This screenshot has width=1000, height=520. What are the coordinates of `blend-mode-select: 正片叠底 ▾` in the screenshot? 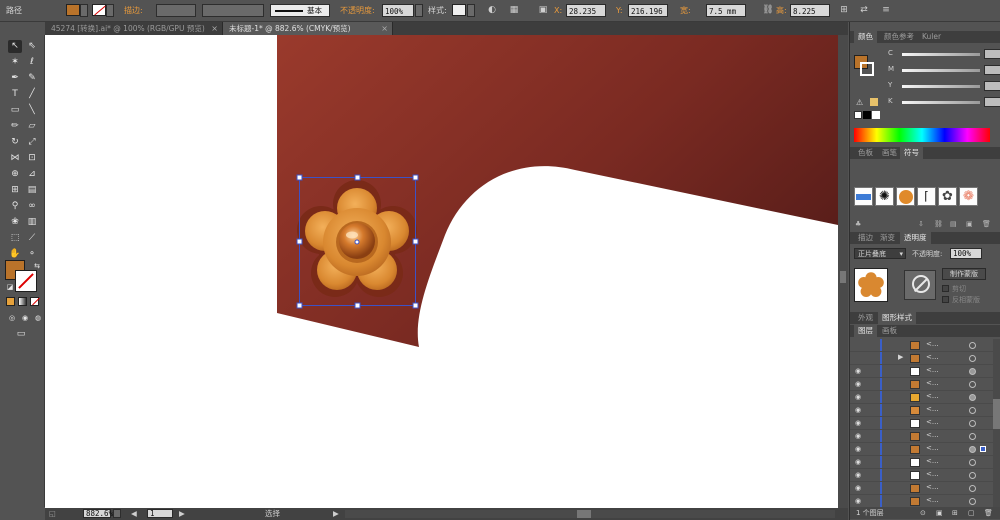 It's located at (880, 253).